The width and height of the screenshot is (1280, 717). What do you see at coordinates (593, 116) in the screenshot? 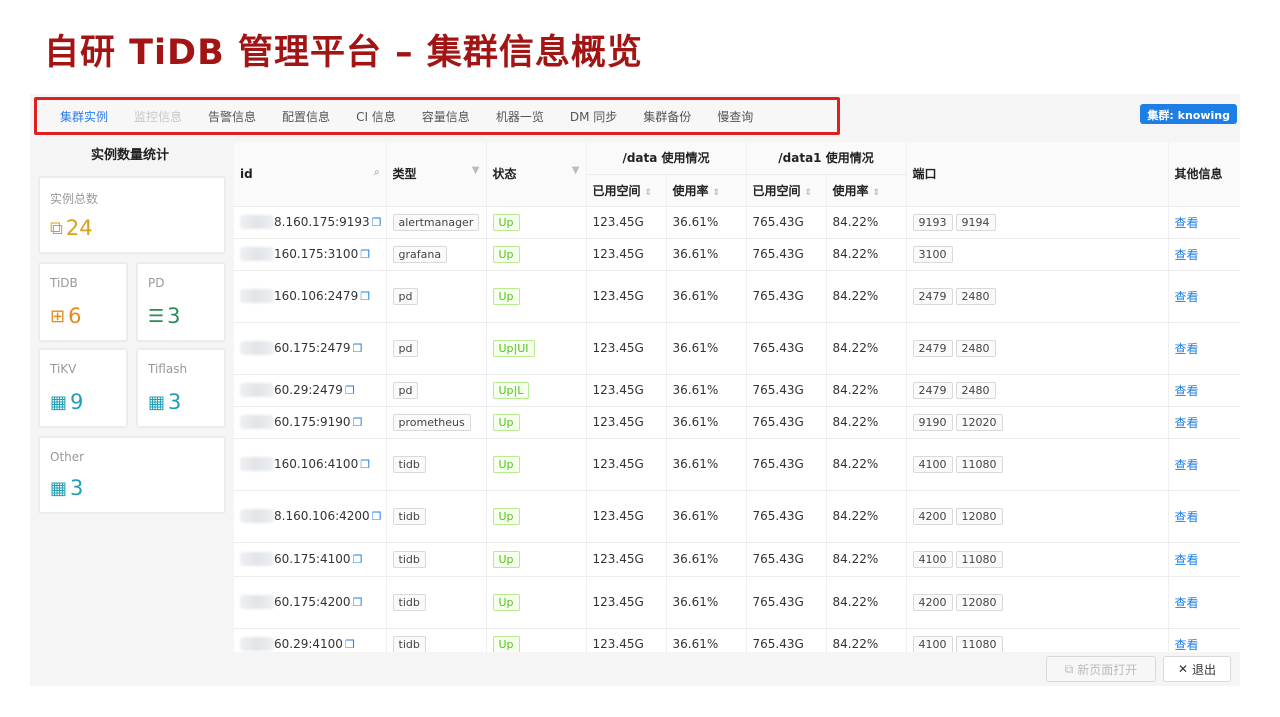
I see `tab-dm-sync: DM 同步` at bounding box center [593, 116].